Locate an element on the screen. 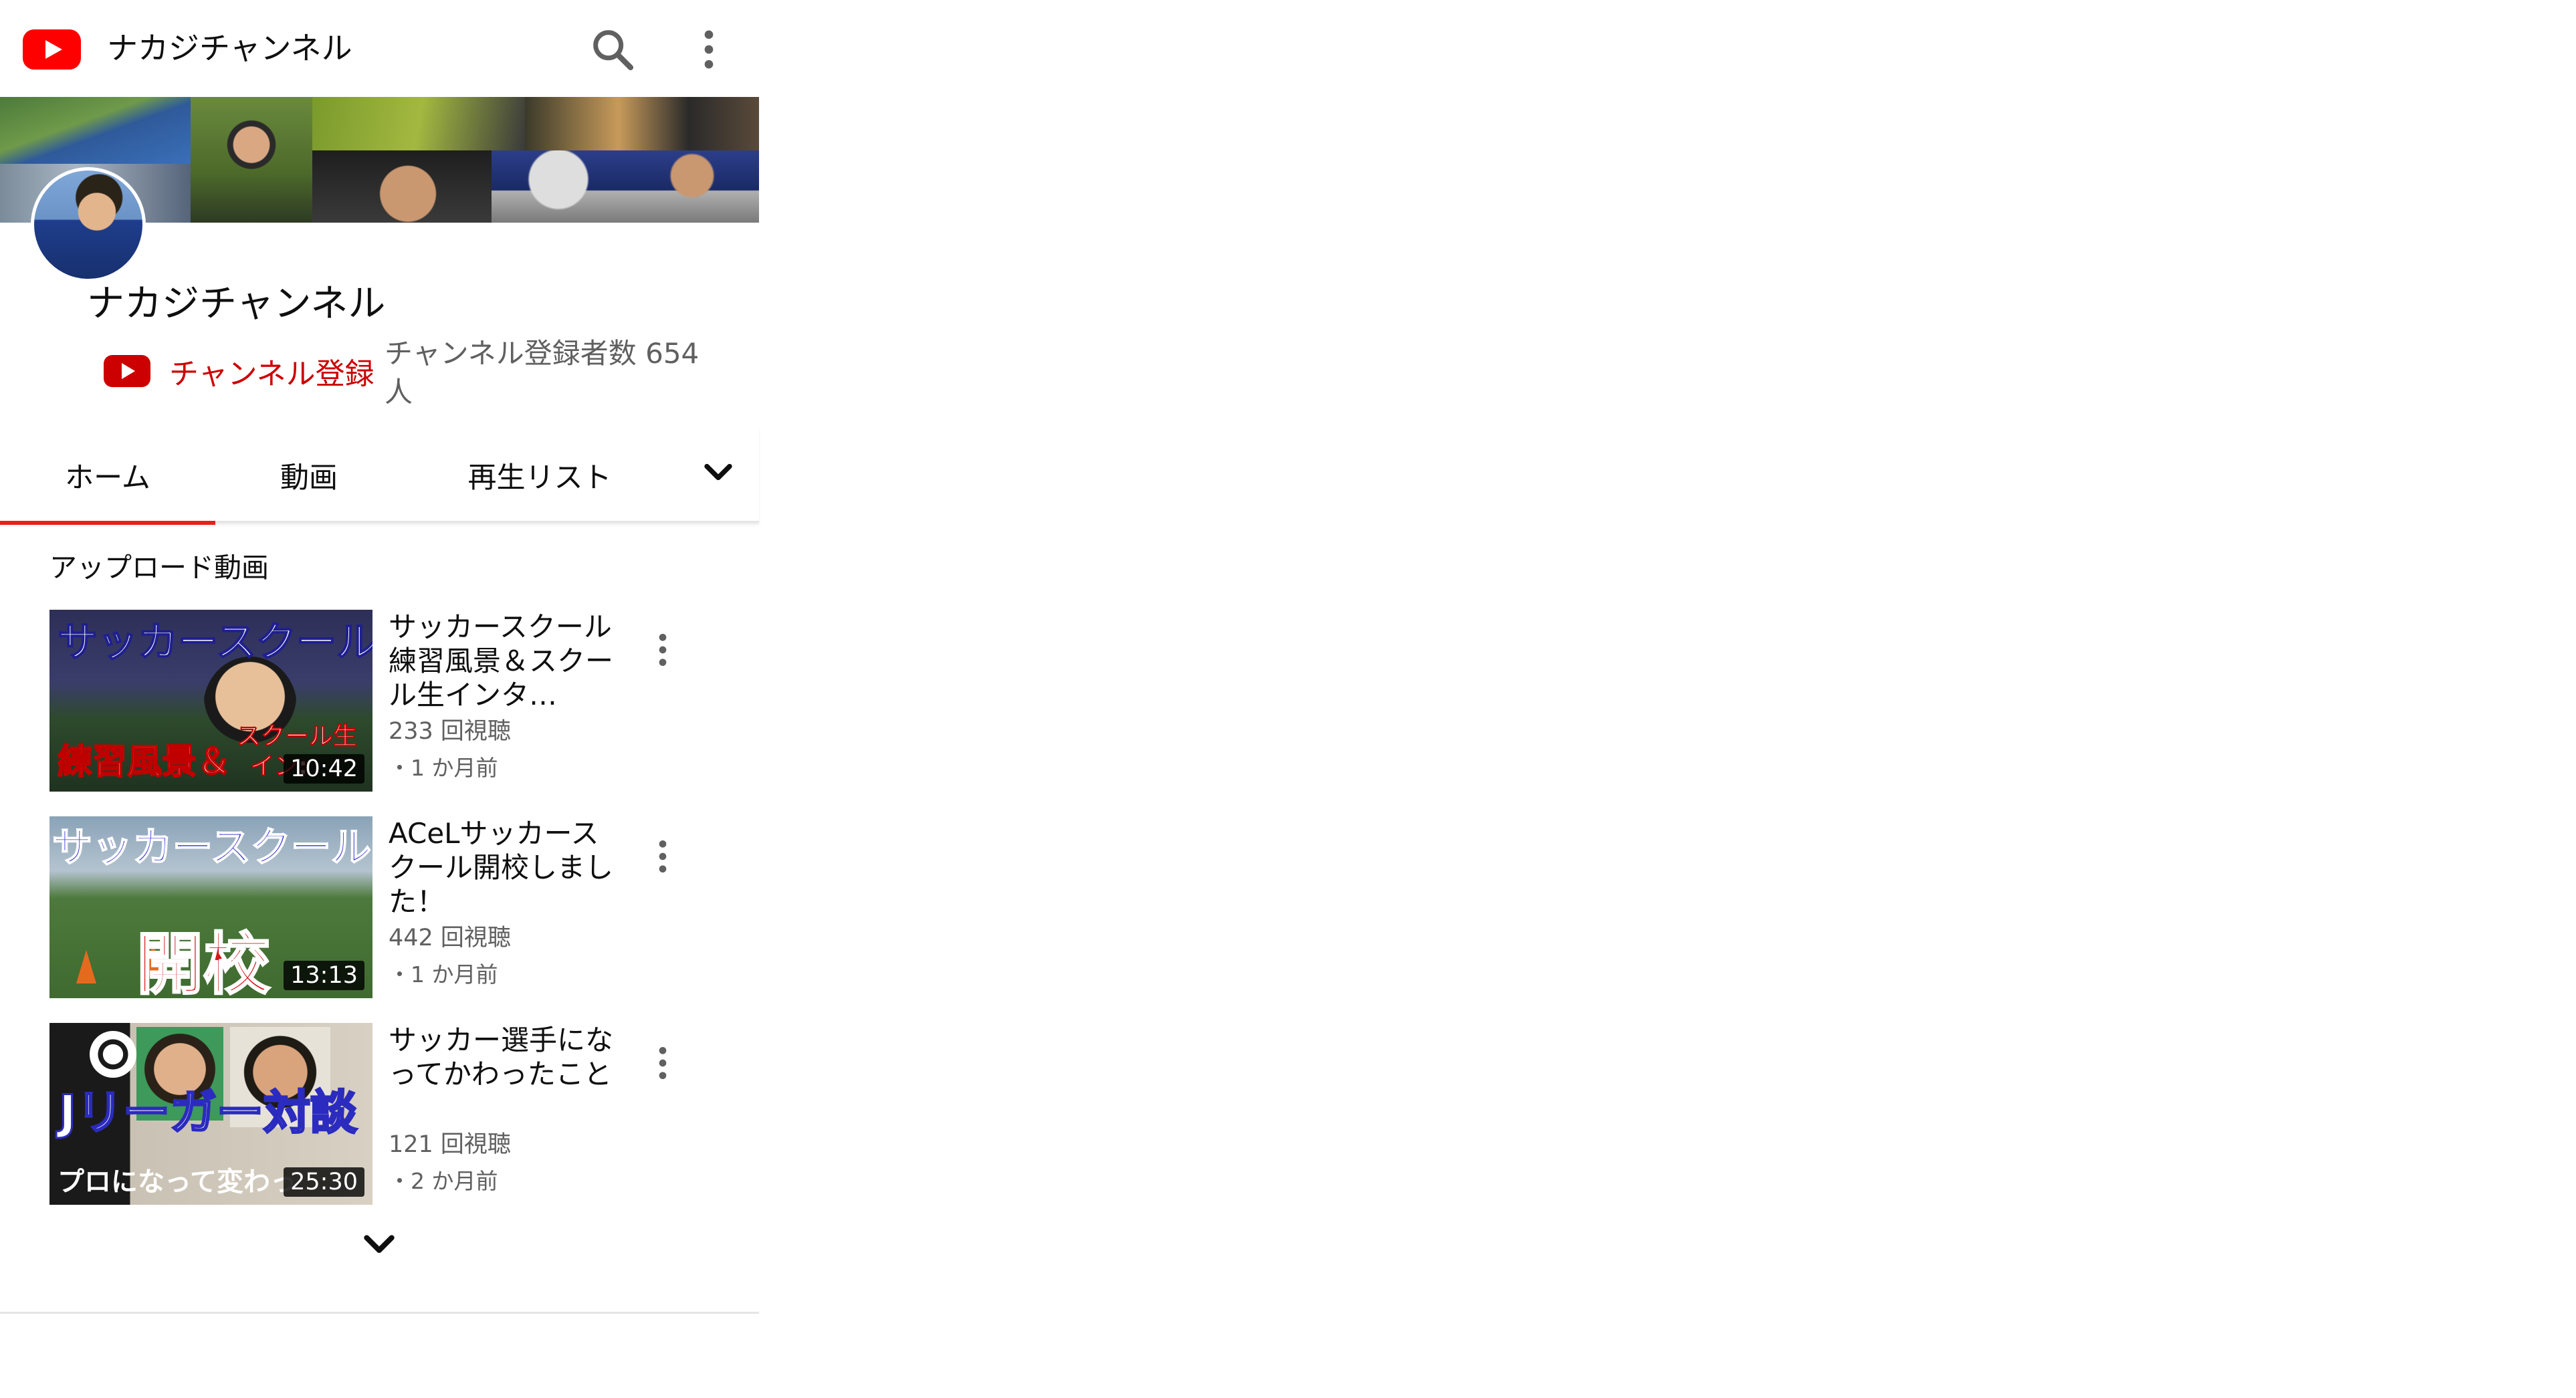  video-duration: 25:30 is located at coordinates (324, 1182).